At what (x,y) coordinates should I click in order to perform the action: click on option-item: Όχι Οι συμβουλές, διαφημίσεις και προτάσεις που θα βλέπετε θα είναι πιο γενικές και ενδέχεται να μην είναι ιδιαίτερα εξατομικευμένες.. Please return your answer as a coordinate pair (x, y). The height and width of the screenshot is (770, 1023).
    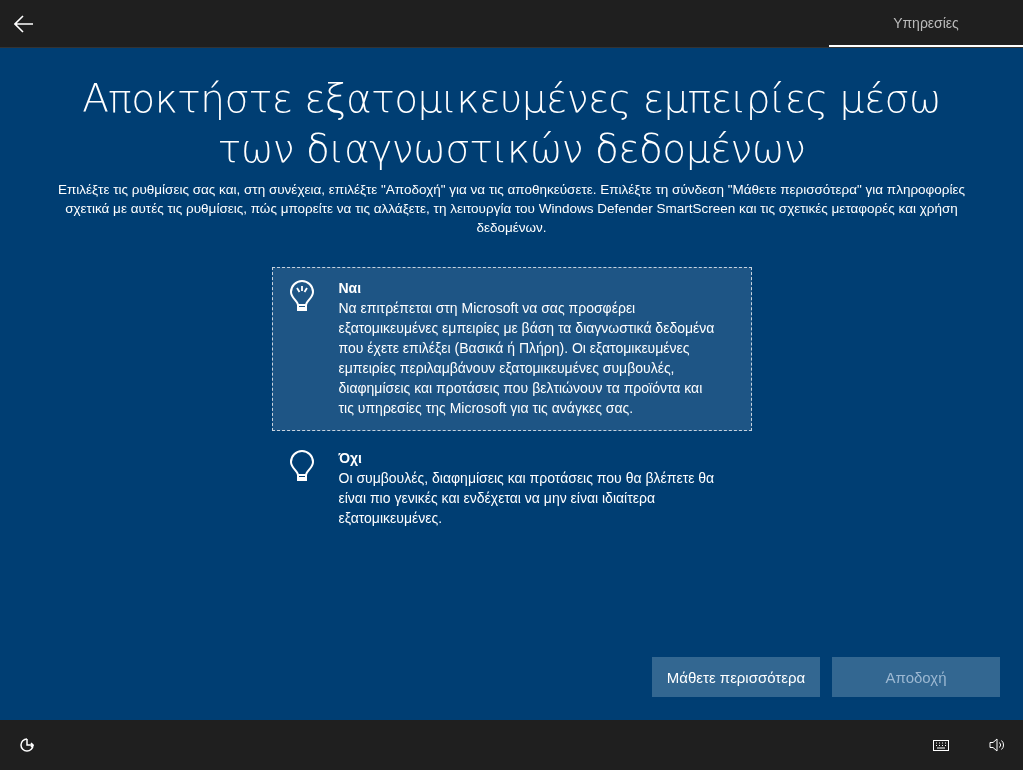
    Looking at the image, I should click on (511, 489).